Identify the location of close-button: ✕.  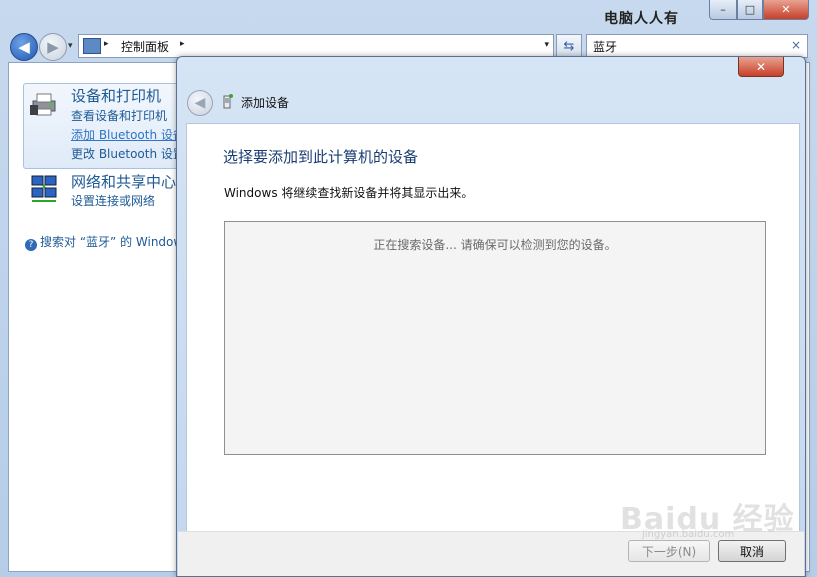
(786, 10).